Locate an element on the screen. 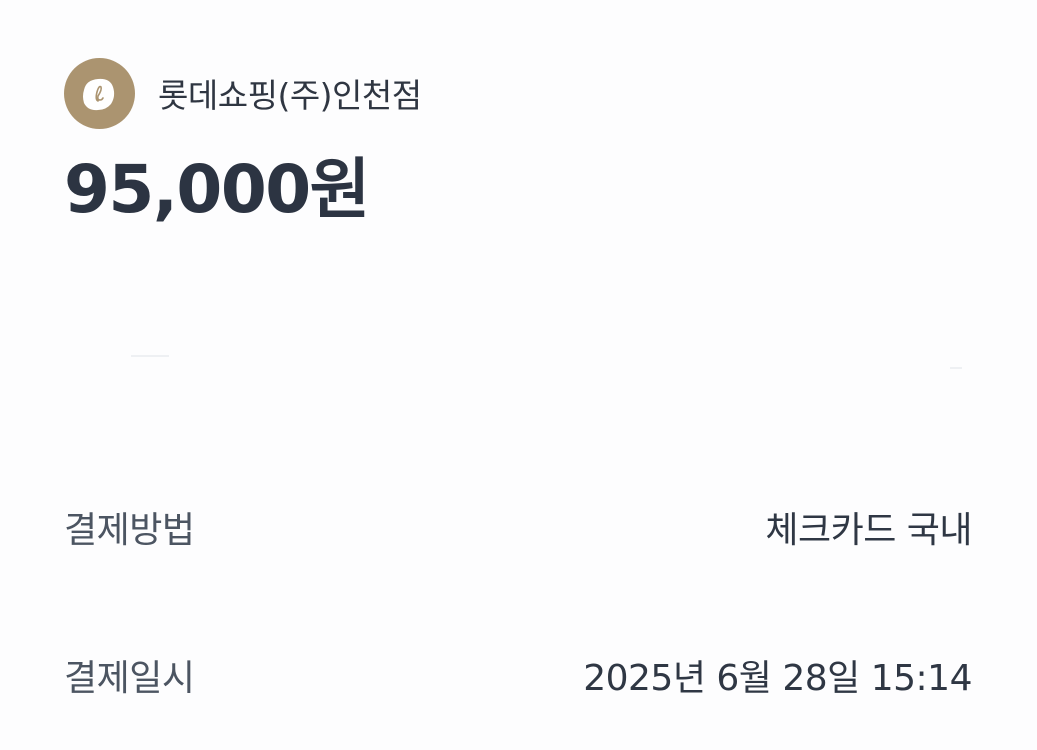 This screenshot has width=1037, height=750. payment-method-value: 체크카드 국내 is located at coordinates (868, 530).